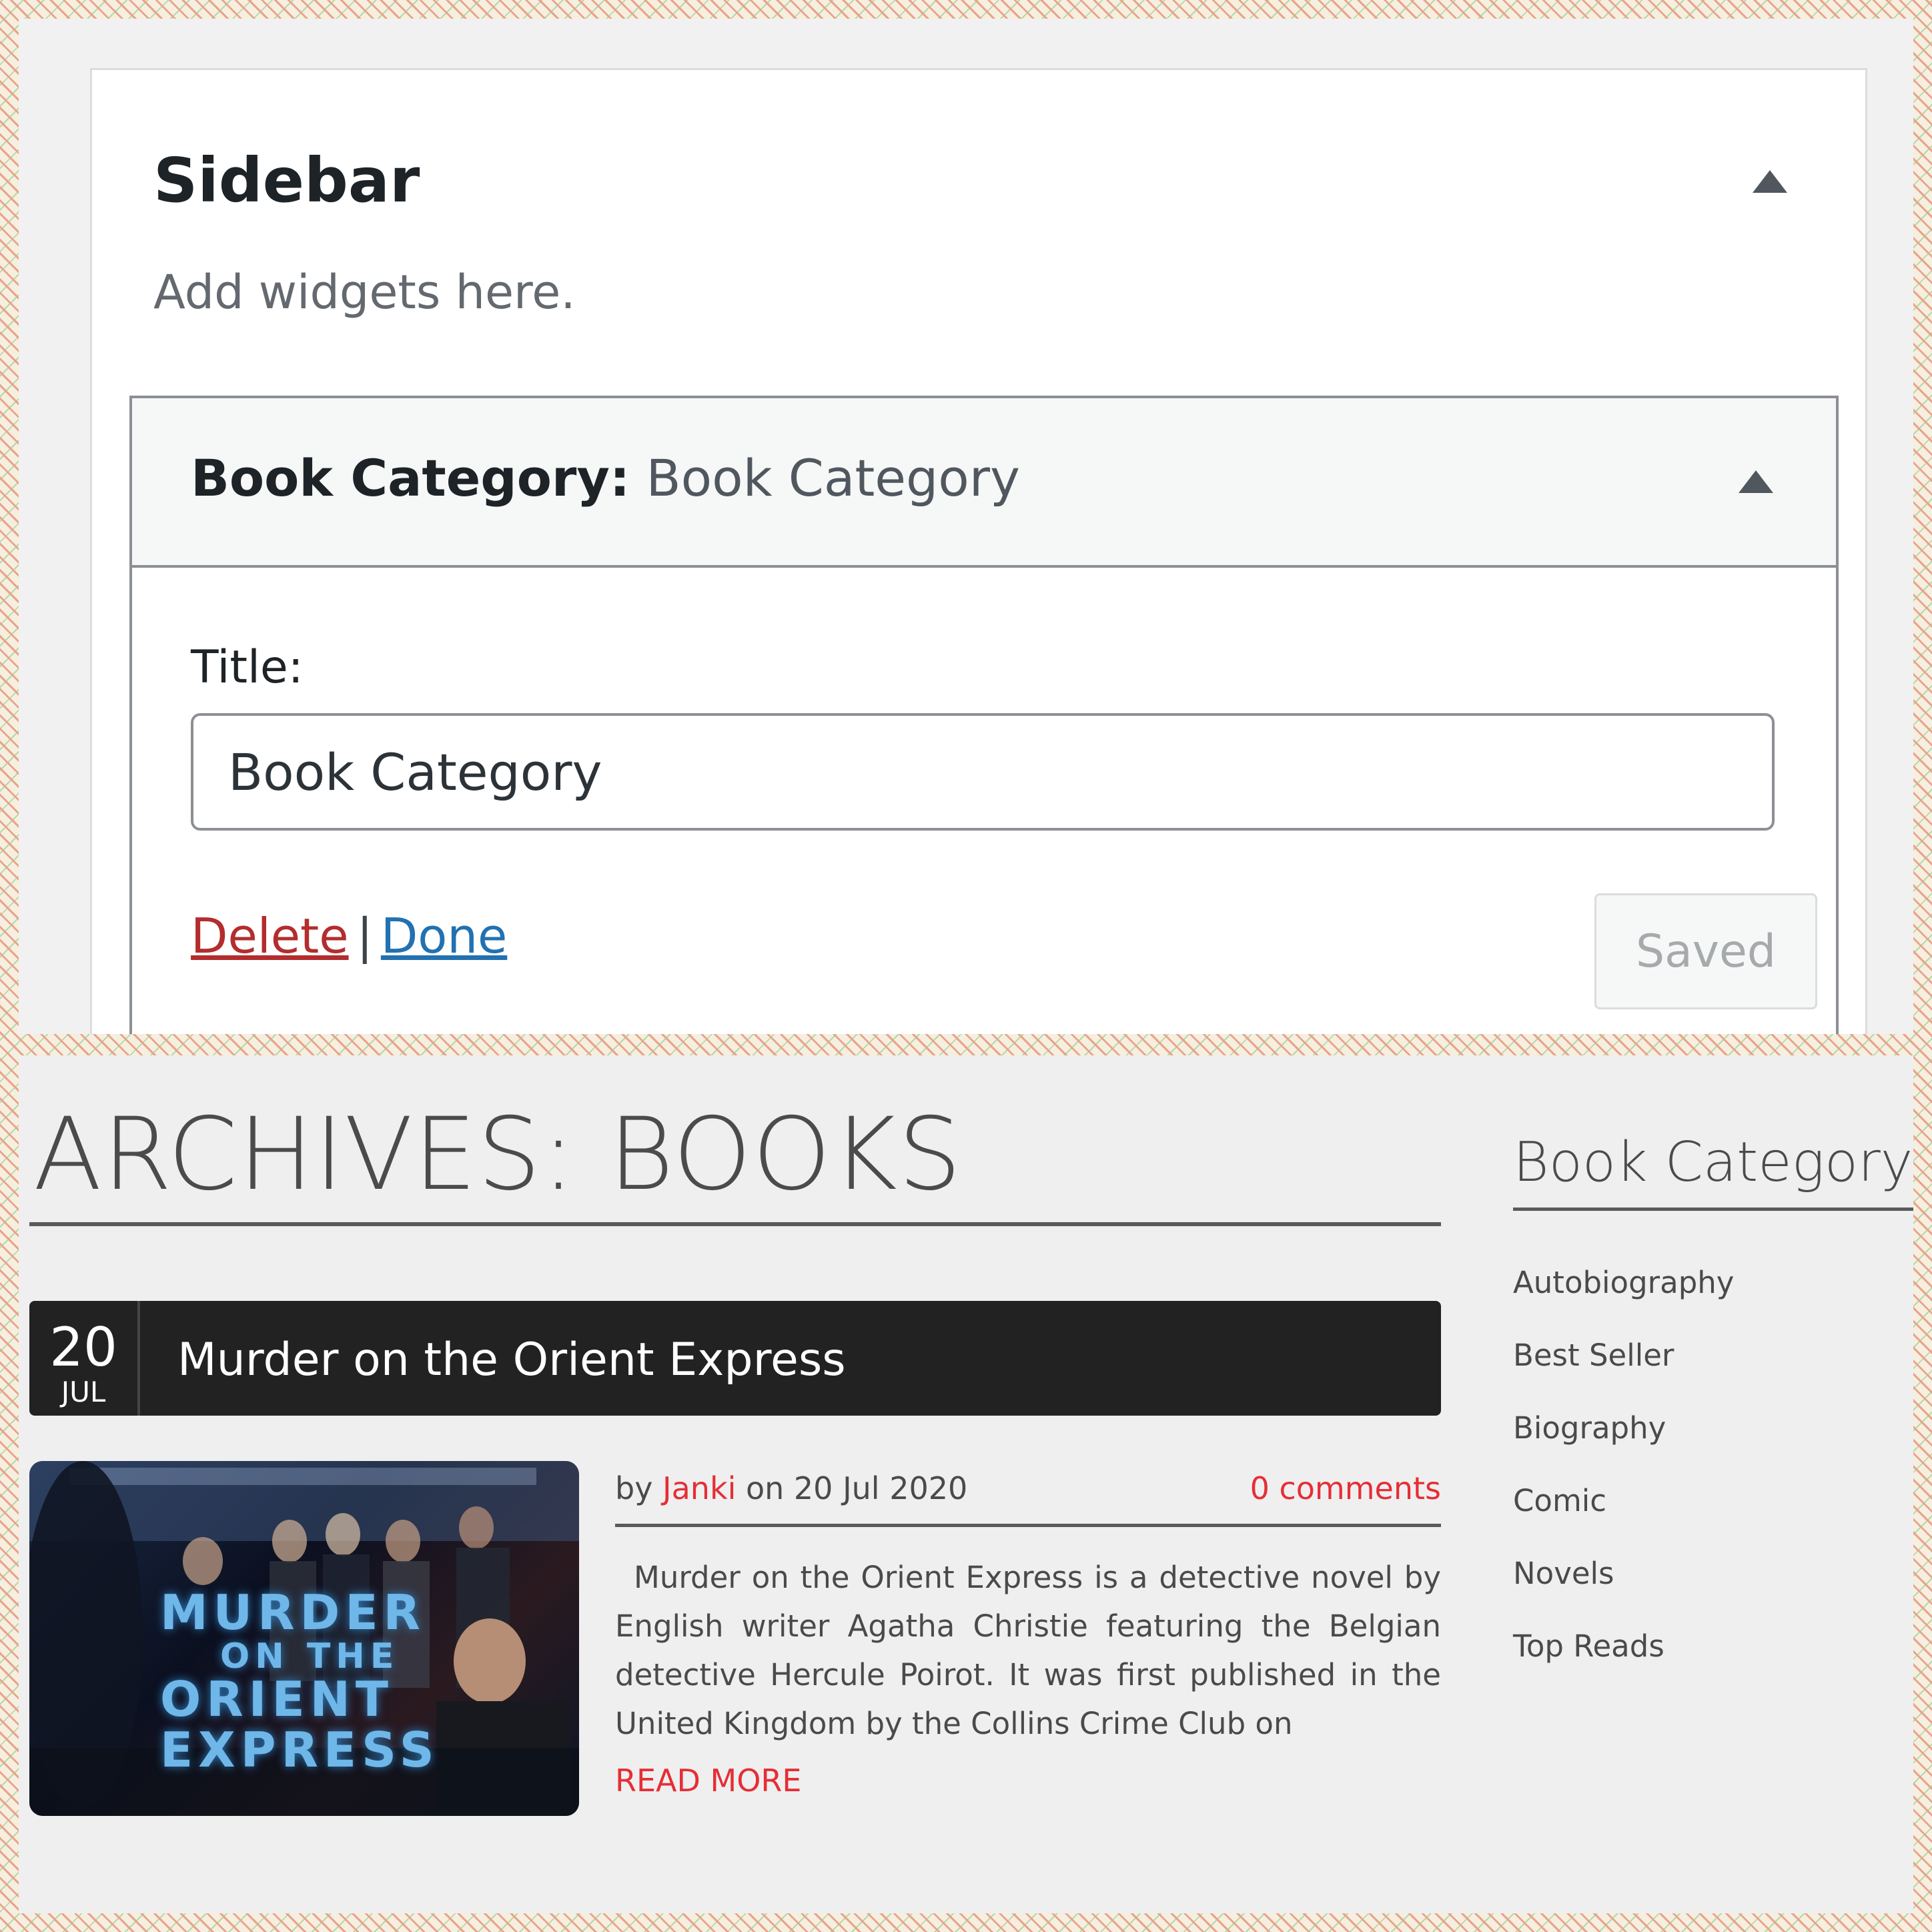  I want to click on heading-divider, so click(735, 1224).